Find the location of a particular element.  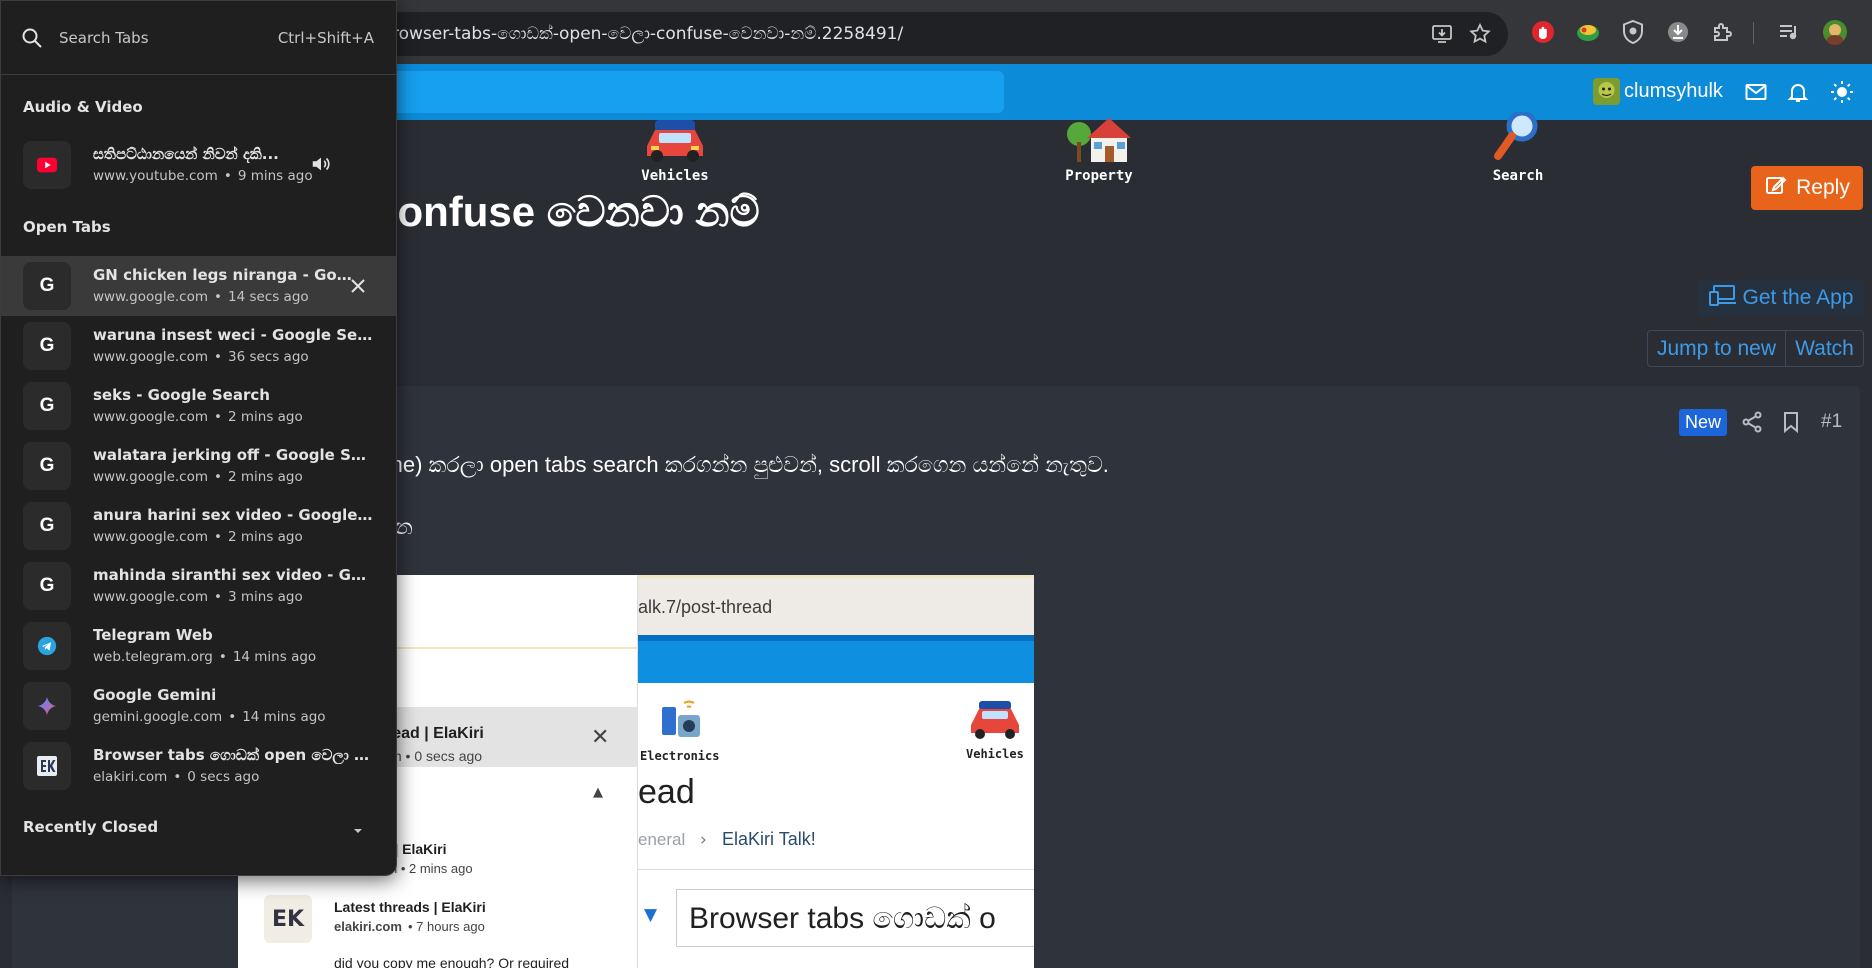

embedded-category-electronics: Electronics is located at coordinates (679, 730).